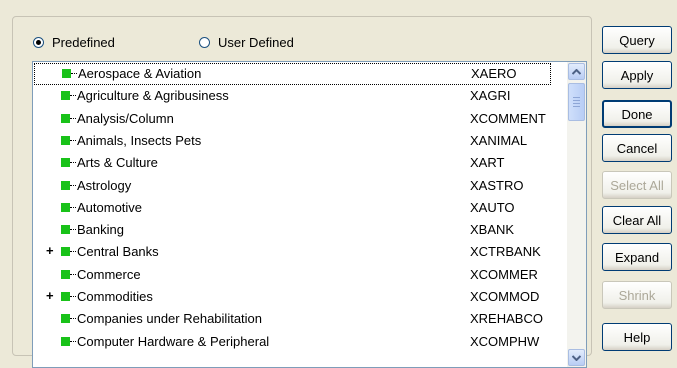  What do you see at coordinates (506, 319) in the screenshot?
I see `category-code: XREHABCO` at bounding box center [506, 319].